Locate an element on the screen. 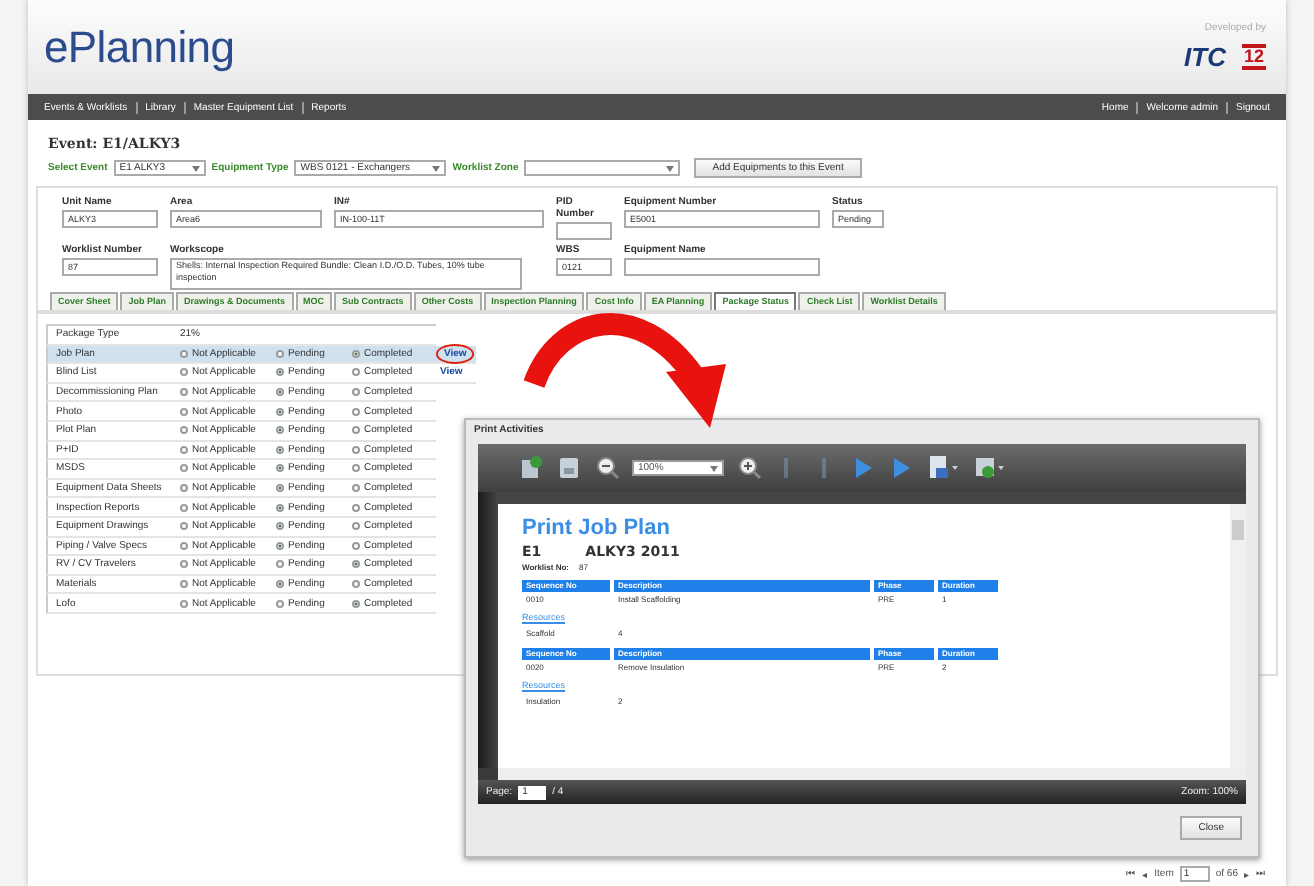 The image size is (1314, 886). zoom-out-icon is located at coordinates (607, 468).